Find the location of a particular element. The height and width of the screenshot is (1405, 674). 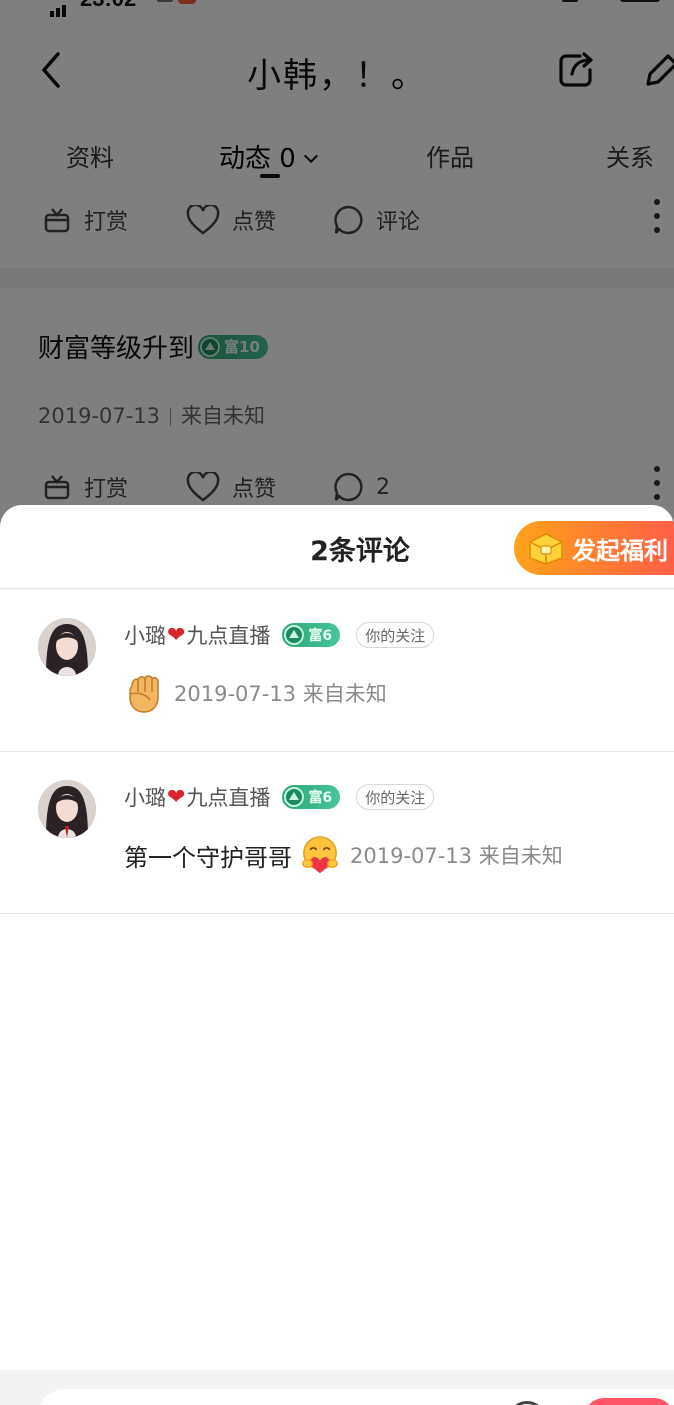

comments-sheet-header: 2条评论 发起福利 is located at coordinates (337, 547).